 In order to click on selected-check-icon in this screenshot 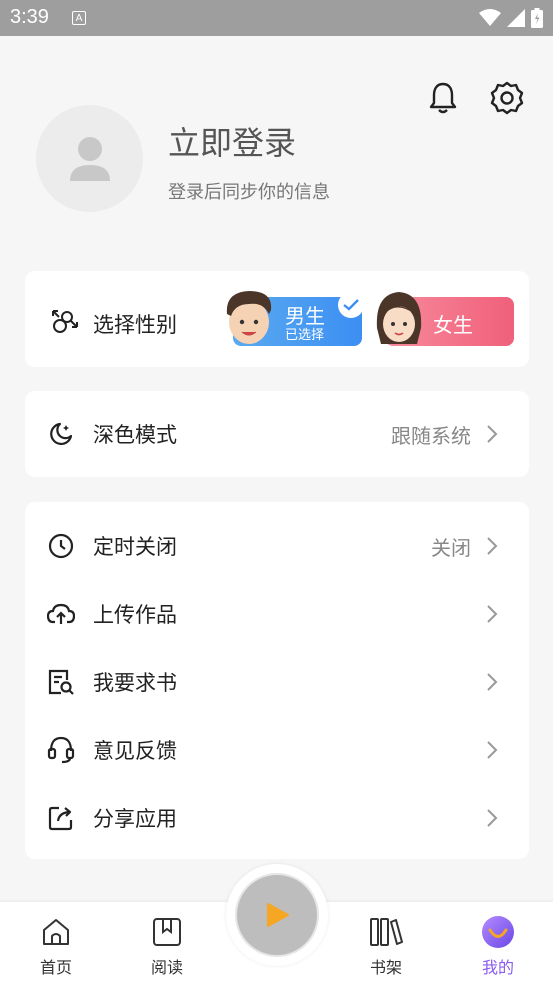, I will do `click(351, 305)`.